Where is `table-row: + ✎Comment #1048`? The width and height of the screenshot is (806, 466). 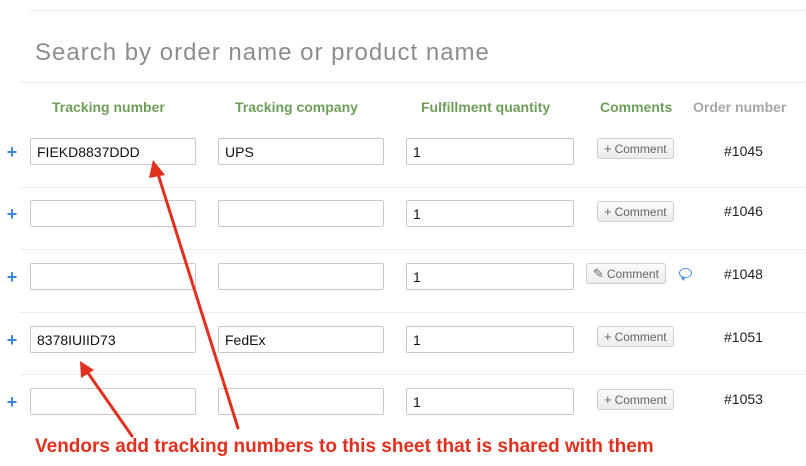
table-row: + ✎Comment #1048 is located at coordinates (403, 283).